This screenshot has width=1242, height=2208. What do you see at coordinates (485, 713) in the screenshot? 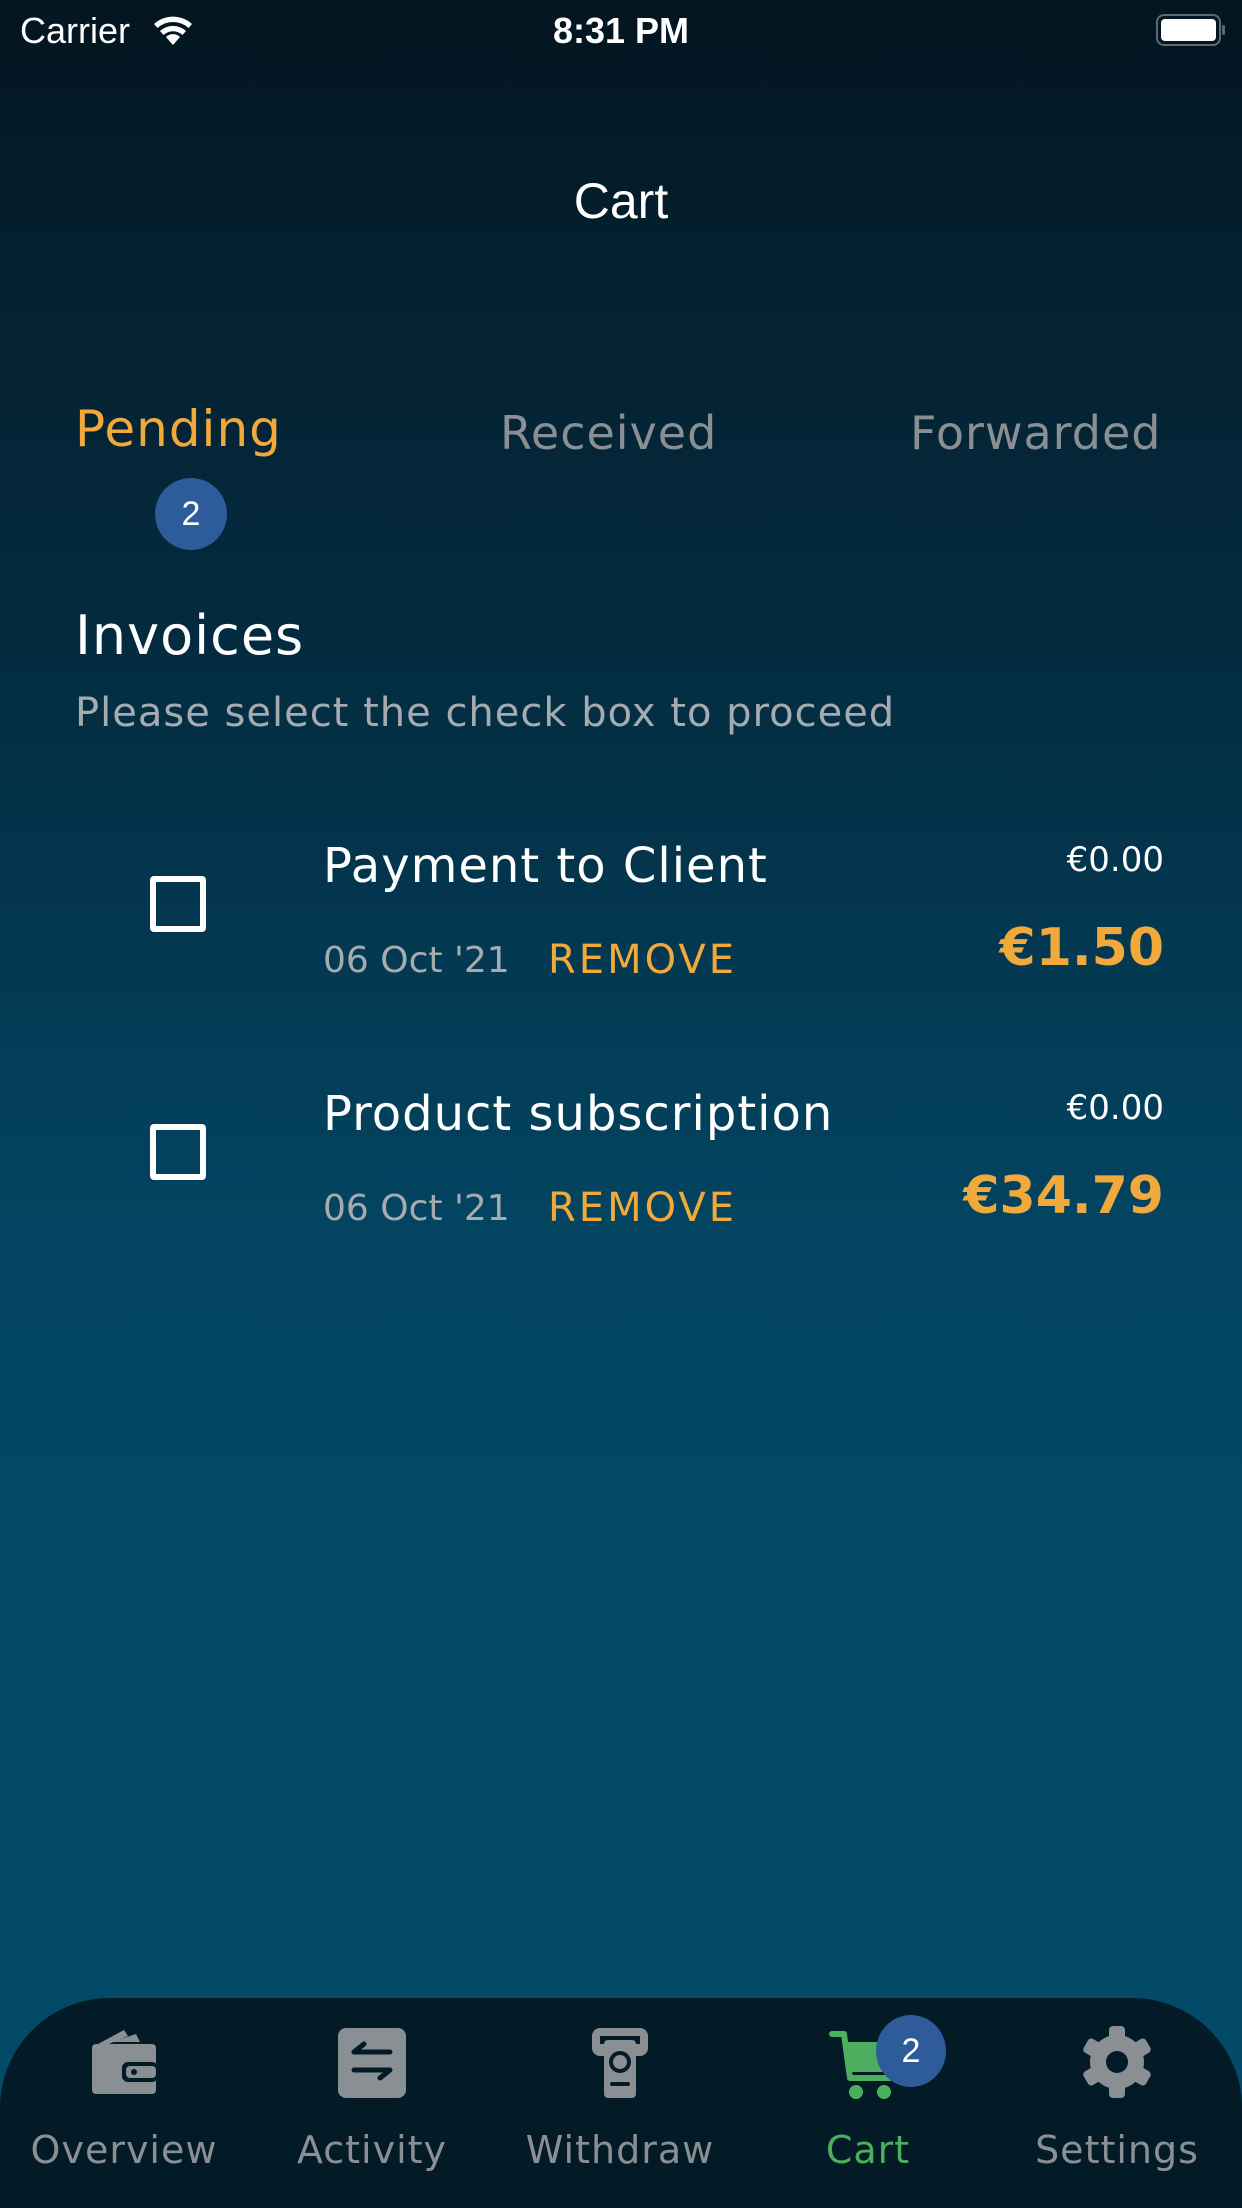
I see `section-subtitle: Please select the check box to proceed` at bounding box center [485, 713].